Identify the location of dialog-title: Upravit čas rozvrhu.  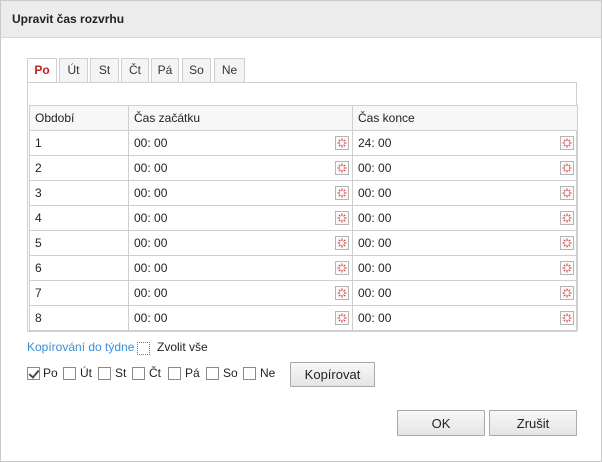
(68, 19).